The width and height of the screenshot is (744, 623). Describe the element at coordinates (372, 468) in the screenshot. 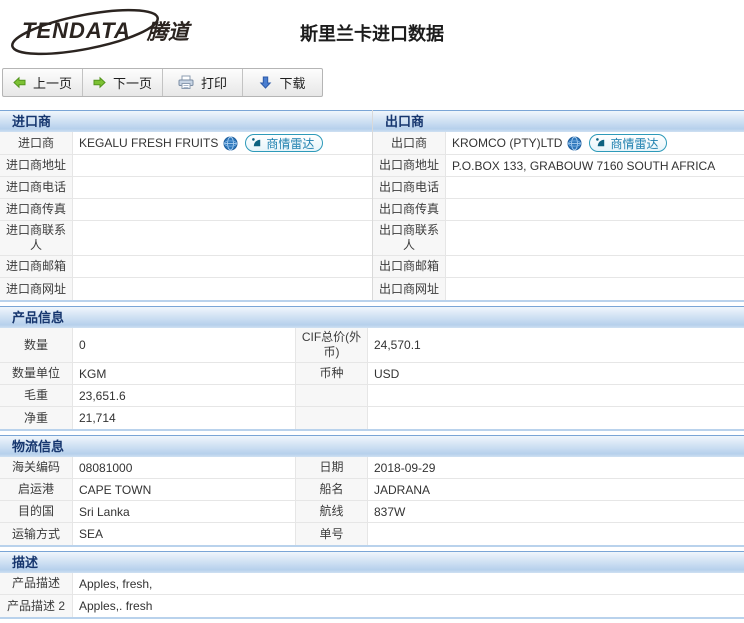

I see `table-row: 海关编码 08081000 日期 2018-09-29` at that location.